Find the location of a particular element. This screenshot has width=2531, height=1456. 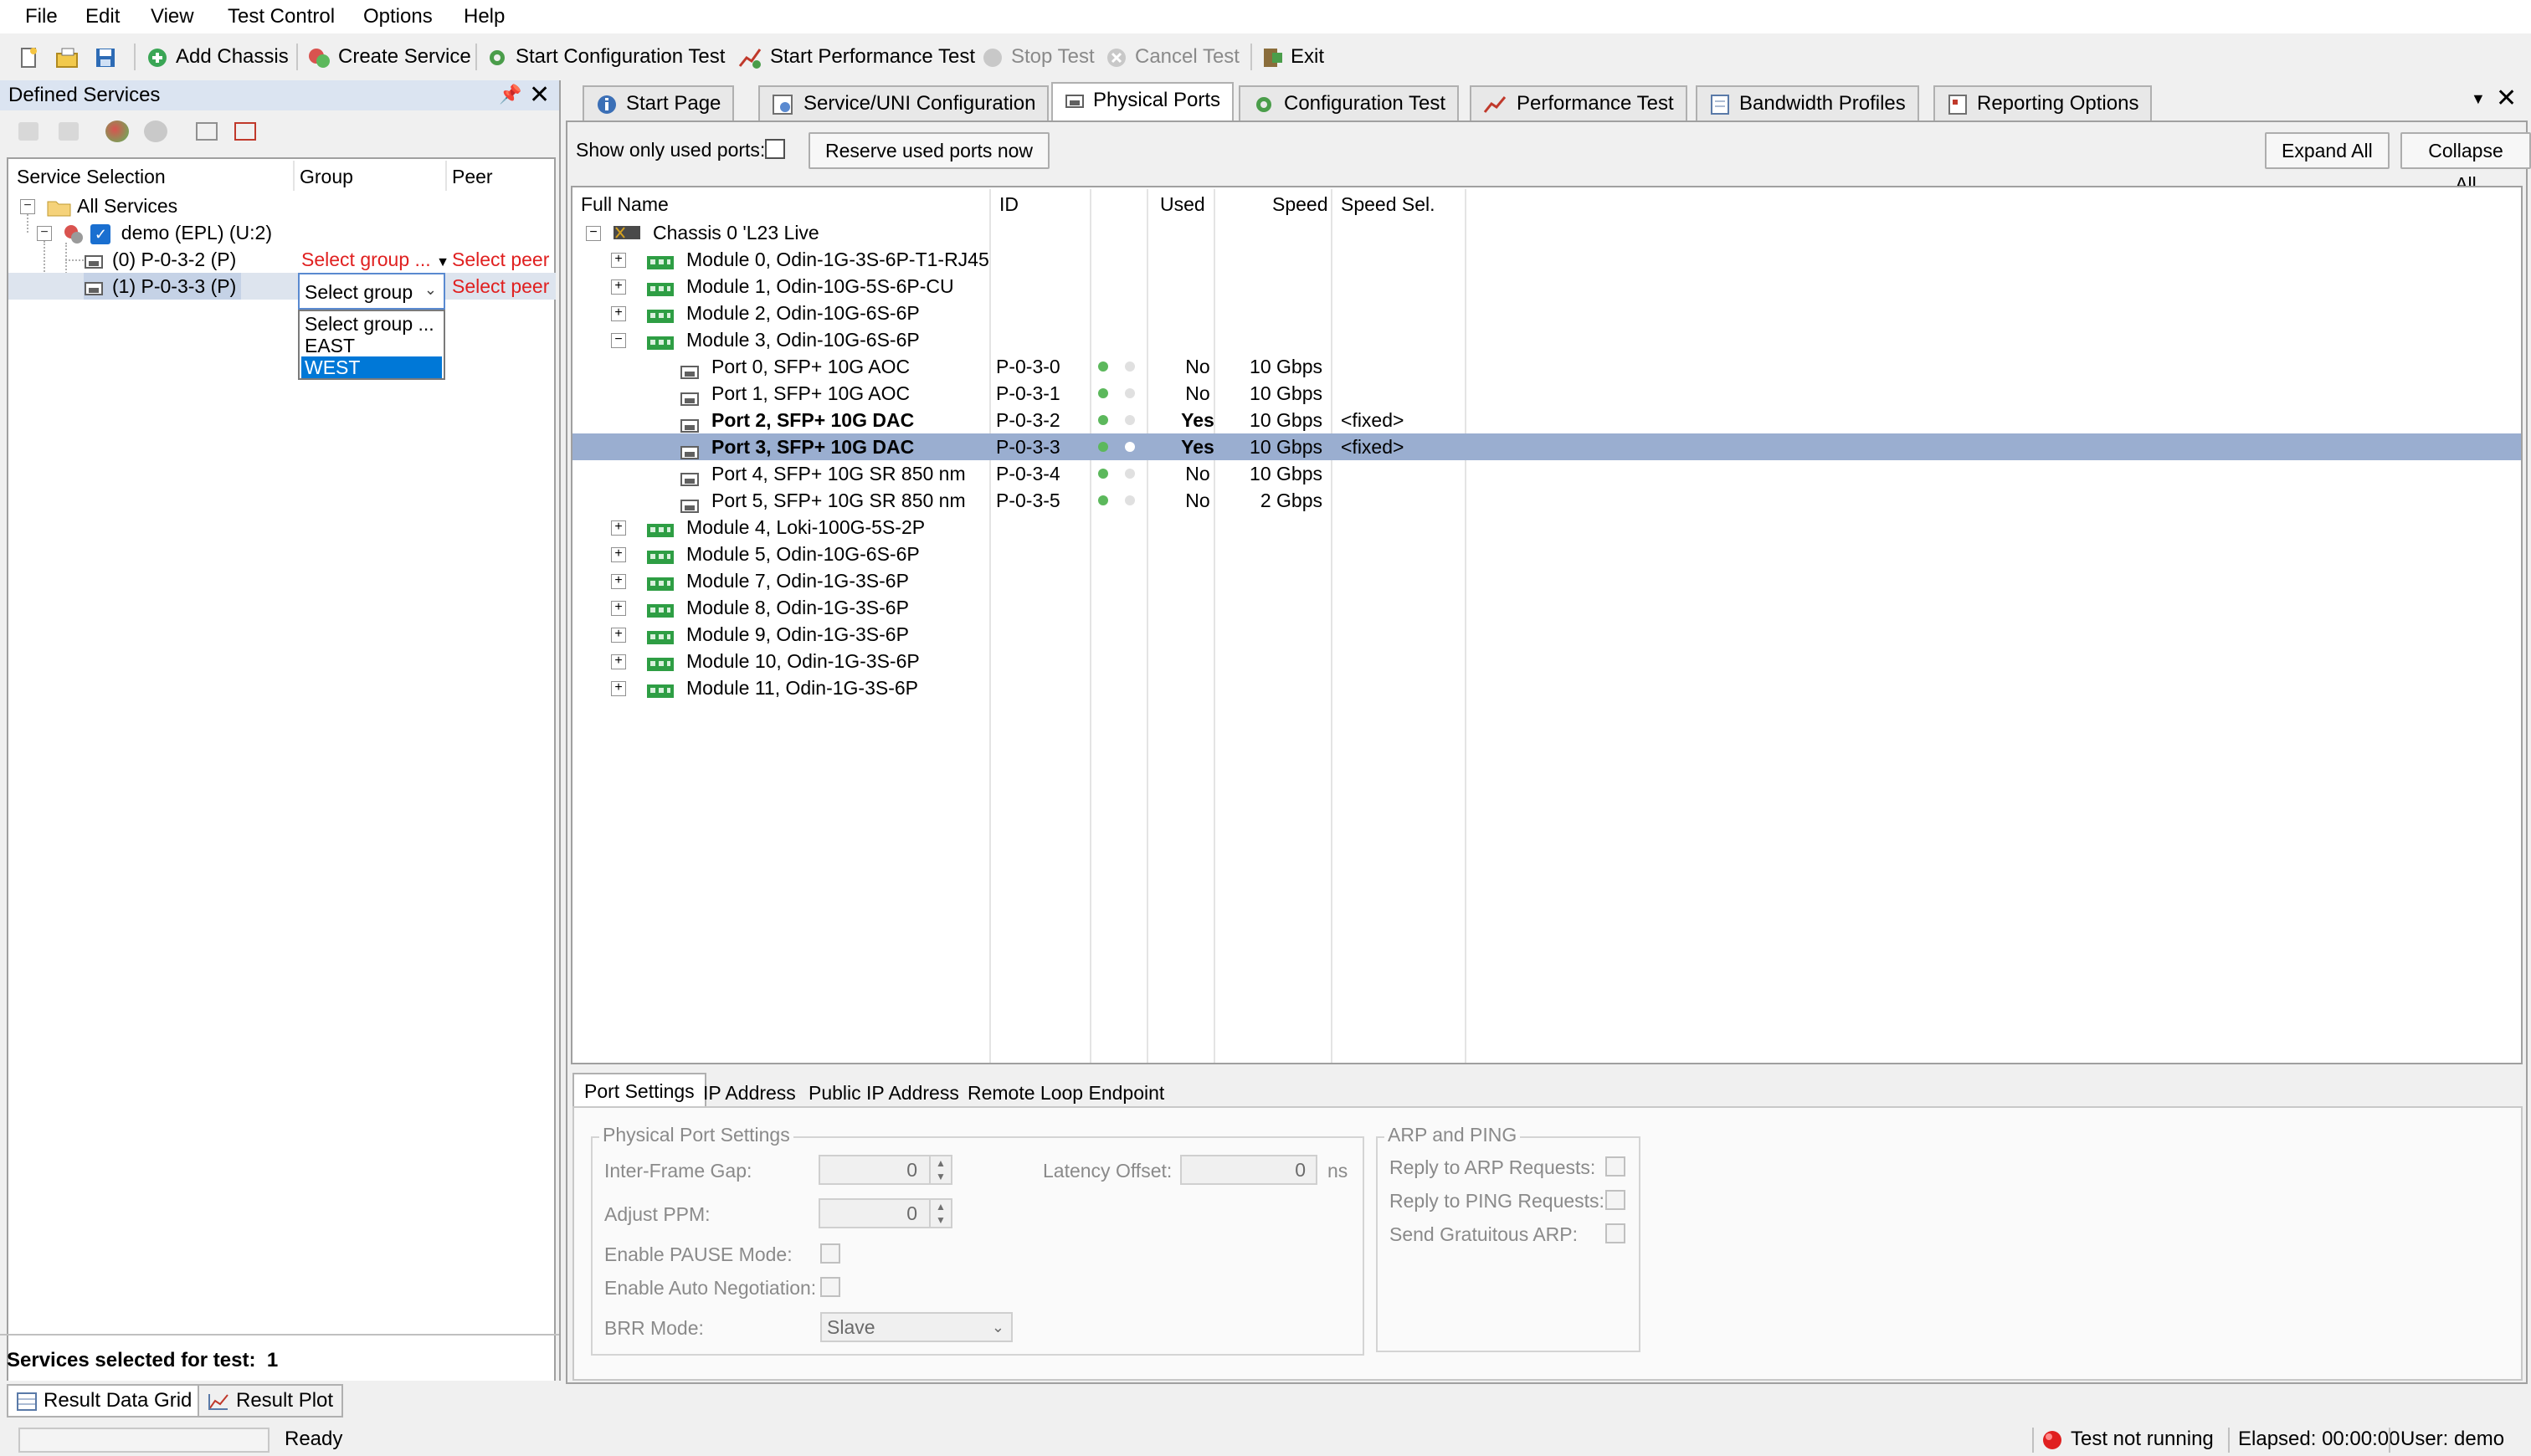

tab-bandwidth-profiles: Bandwidth Profiles is located at coordinates (1807, 102).